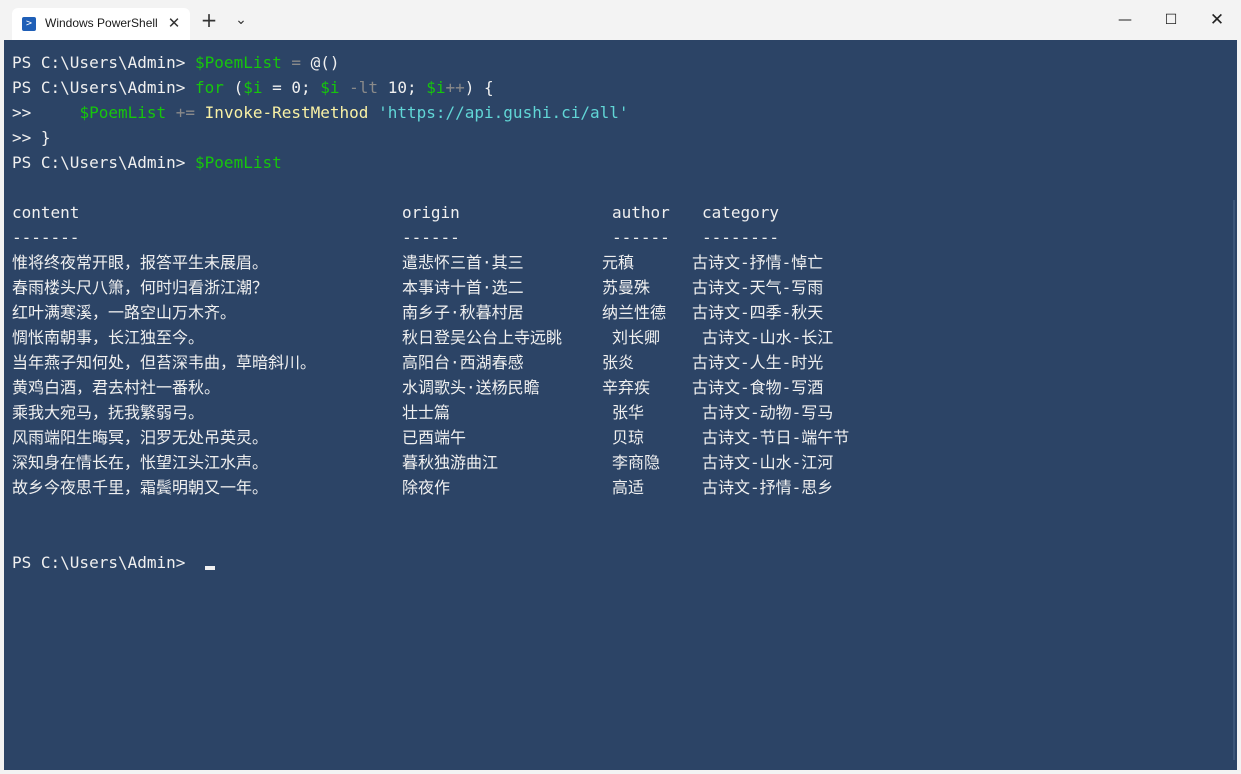 This screenshot has width=1241, height=774. I want to click on cell-category: 古诗文-人生-时光, so click(758, 362).